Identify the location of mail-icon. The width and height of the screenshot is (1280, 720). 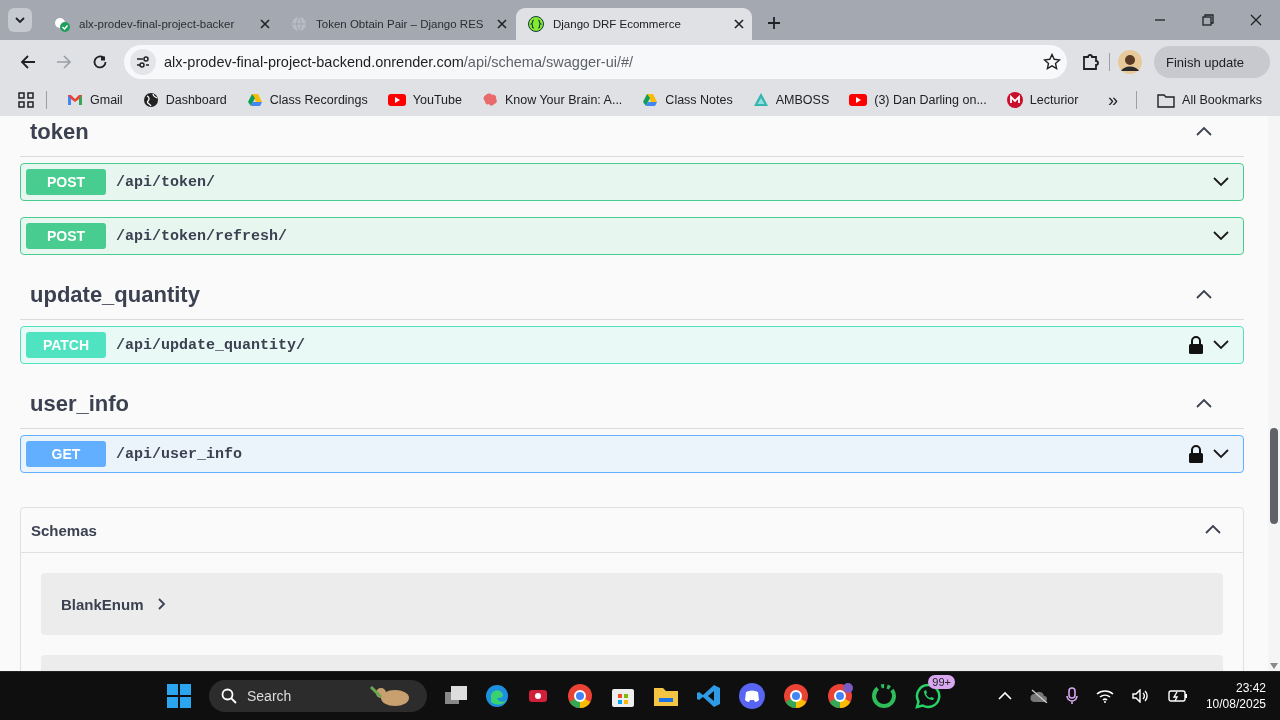
(75, 100).